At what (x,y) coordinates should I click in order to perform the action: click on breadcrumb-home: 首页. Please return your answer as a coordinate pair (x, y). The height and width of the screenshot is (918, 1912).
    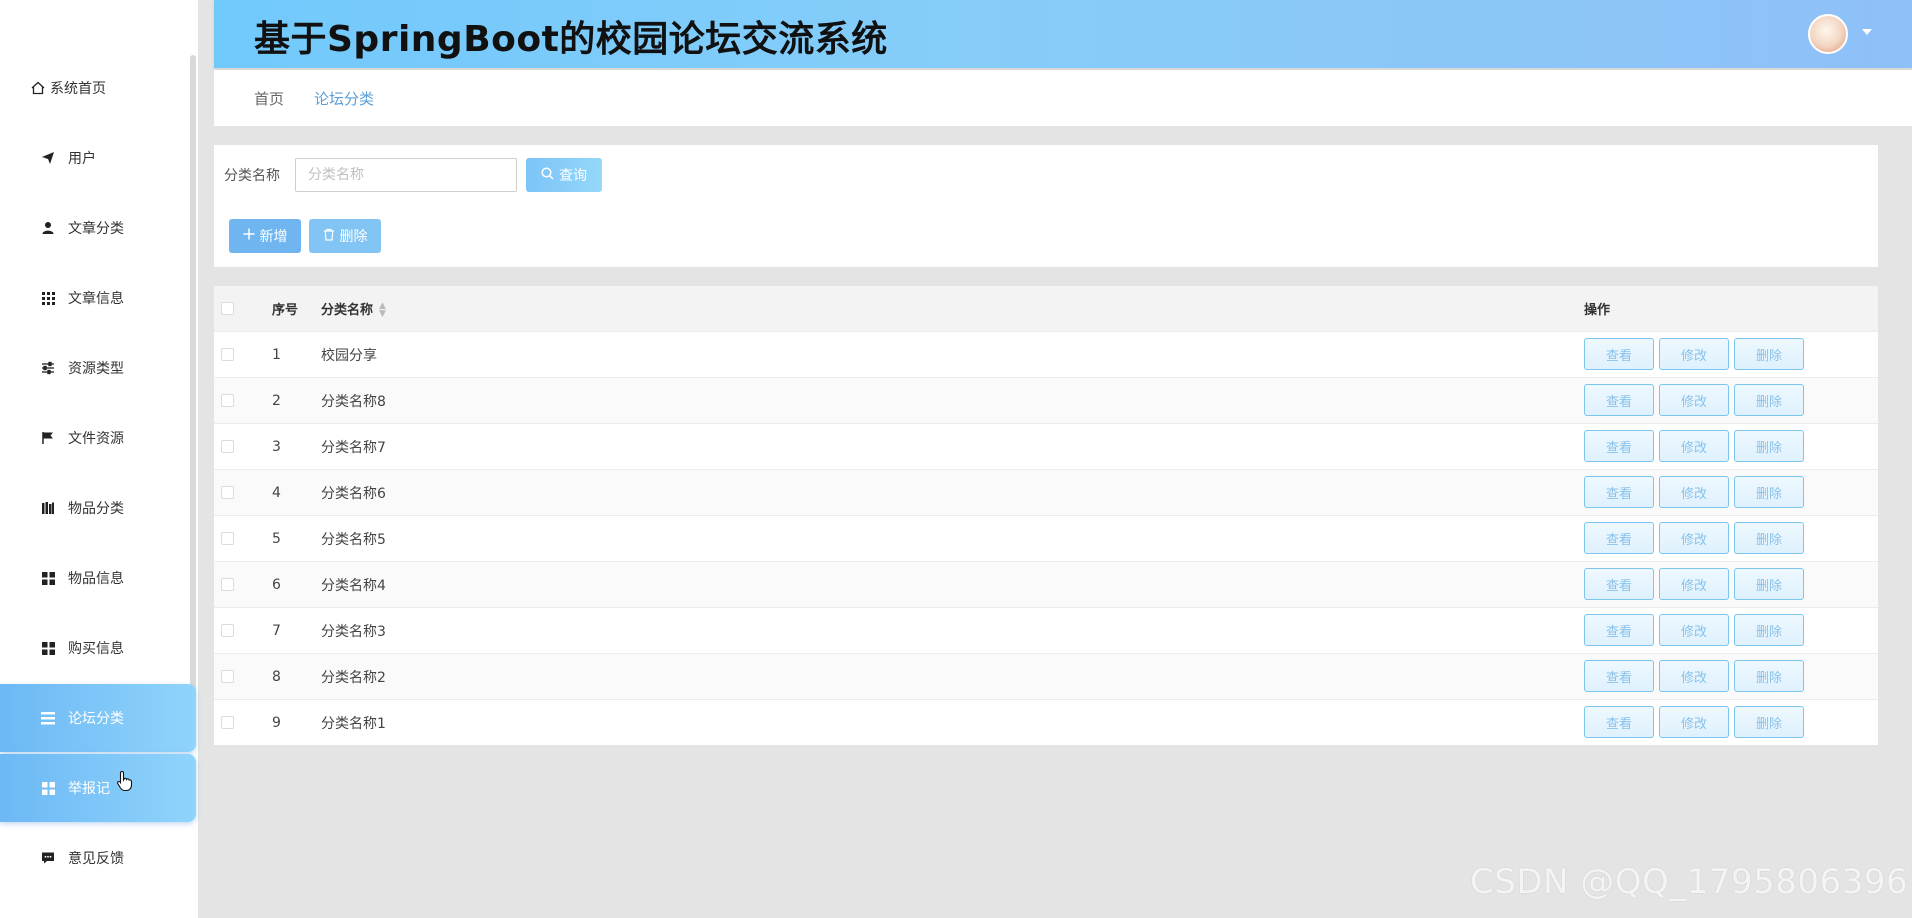
    Looking at the image, I should click on (269, 98).